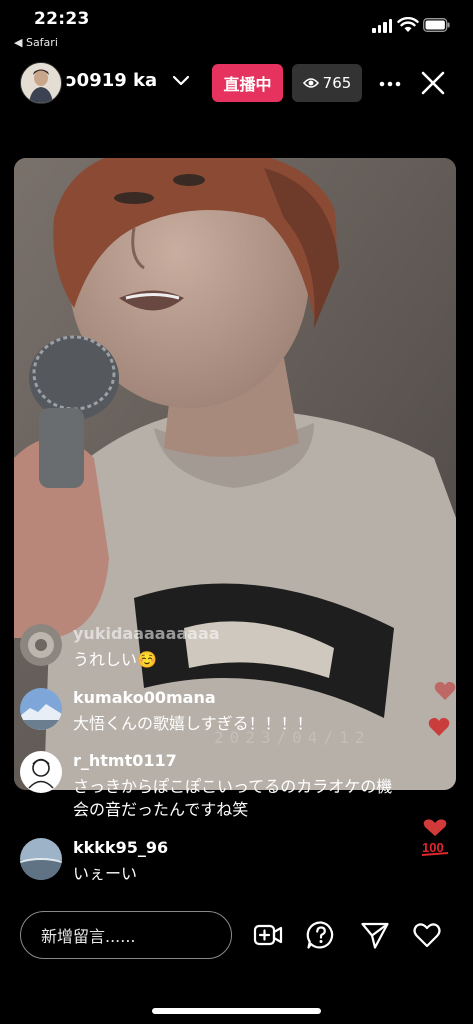  What do you see at coordinates (125, 760) in the screenshot?
I see `comment-username: r_htmt0117` at bounding box center [125, 760].